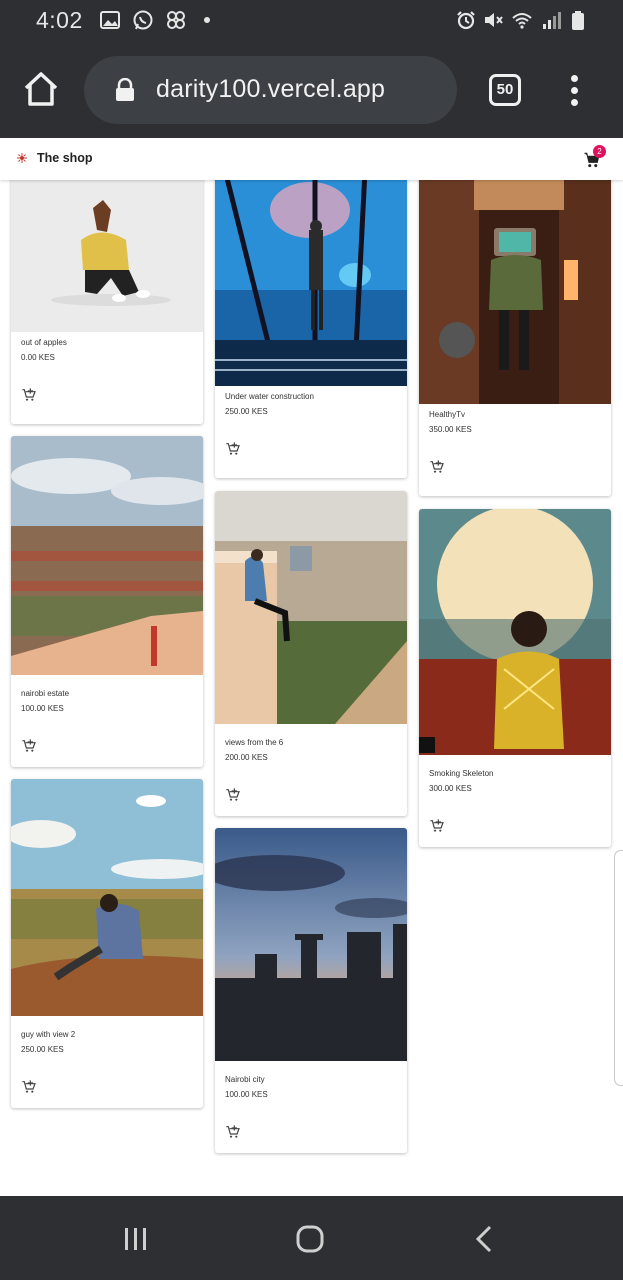 This screenshot has height=1280, width=623. I want to click on url-text: darity100.vercel.app, so click(271, 89).